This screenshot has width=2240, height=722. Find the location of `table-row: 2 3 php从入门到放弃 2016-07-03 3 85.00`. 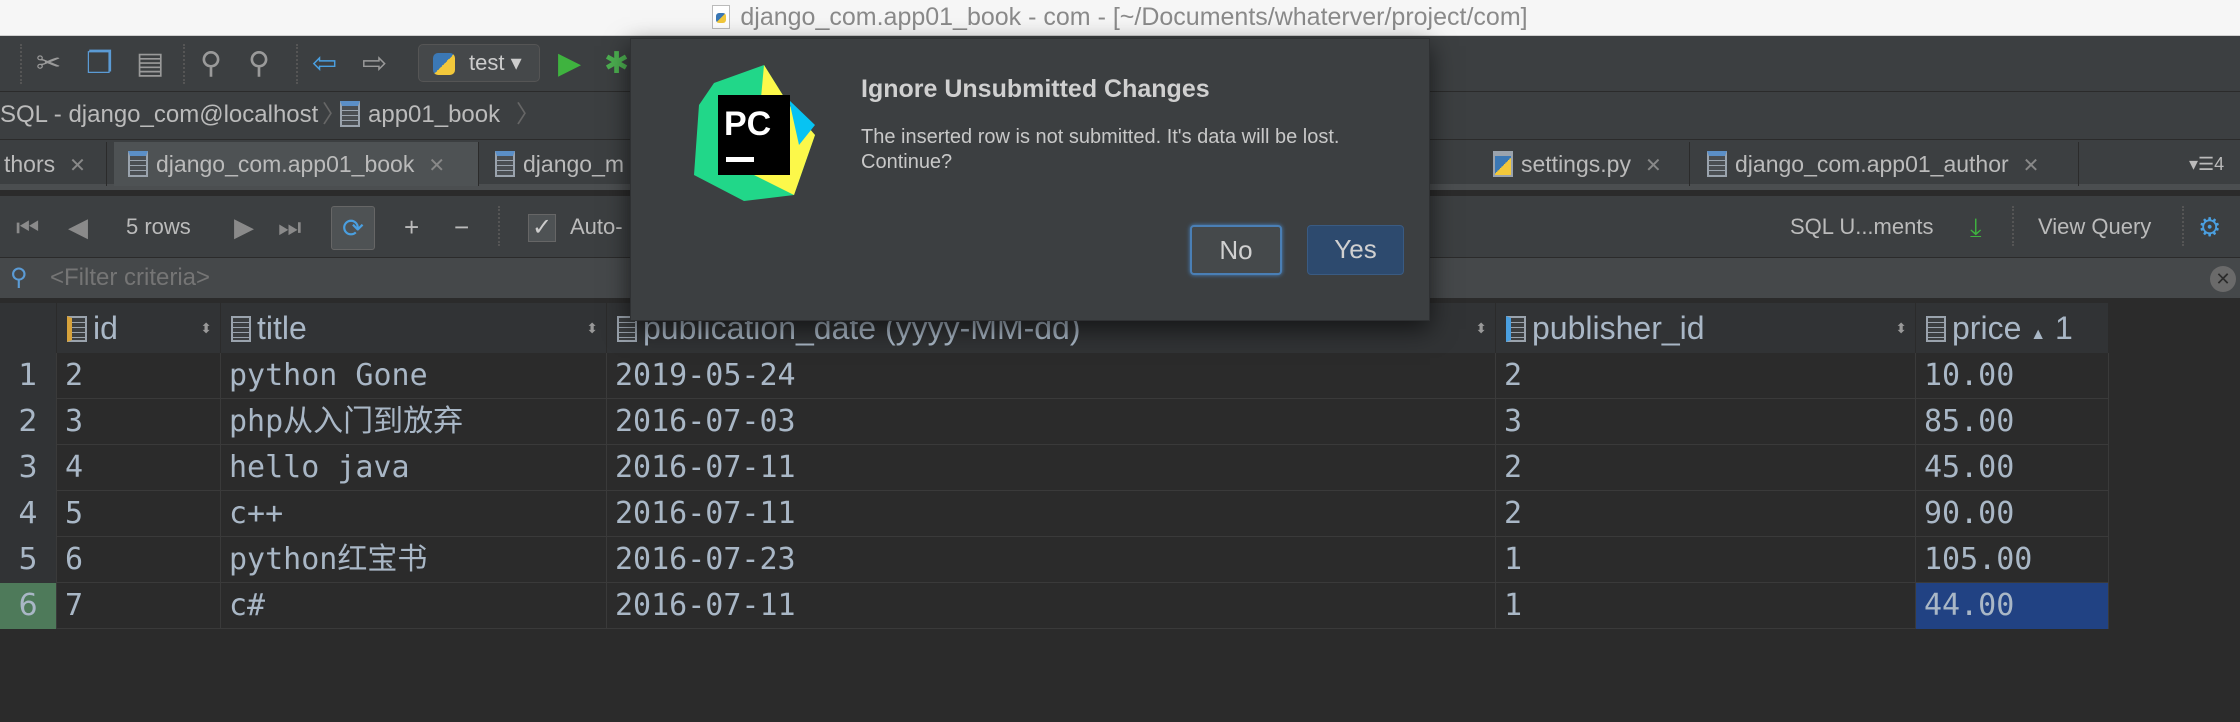

table-row: 2 3 php从入门到放弃 2016-07-03 3 85.00 is located at coordinates (1054, 422).